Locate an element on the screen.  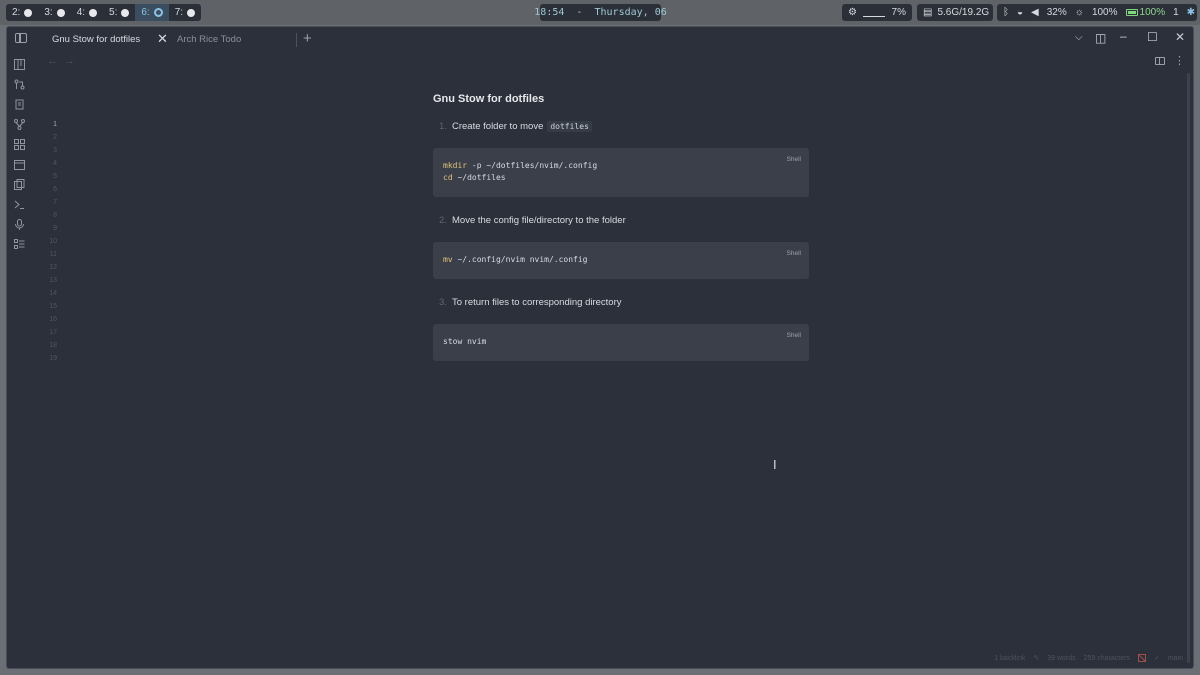
workspace-2: 2: is located at coordinates (22, 12).